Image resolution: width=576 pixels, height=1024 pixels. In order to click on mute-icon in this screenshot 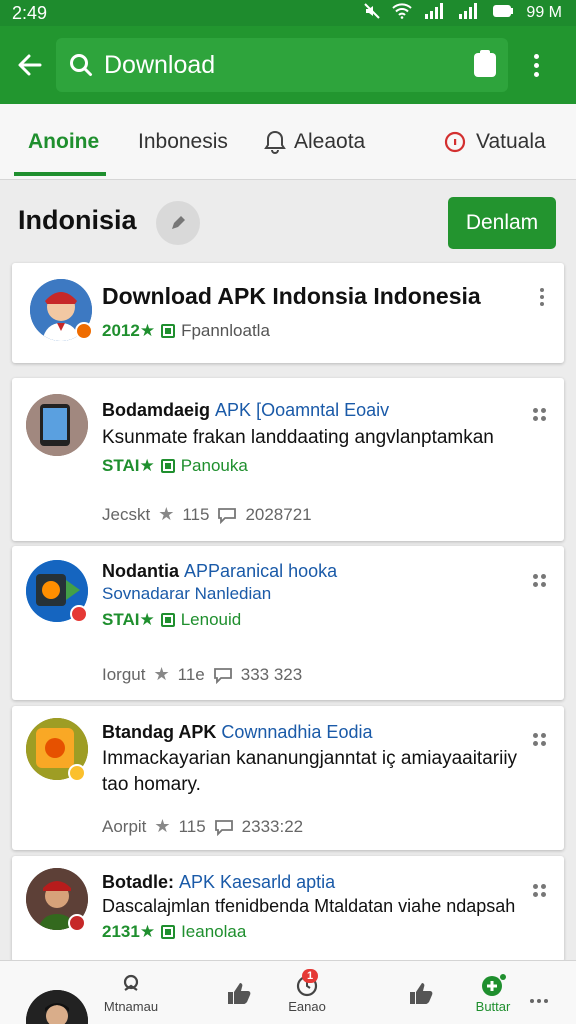, I will do `click(372, 13)`.